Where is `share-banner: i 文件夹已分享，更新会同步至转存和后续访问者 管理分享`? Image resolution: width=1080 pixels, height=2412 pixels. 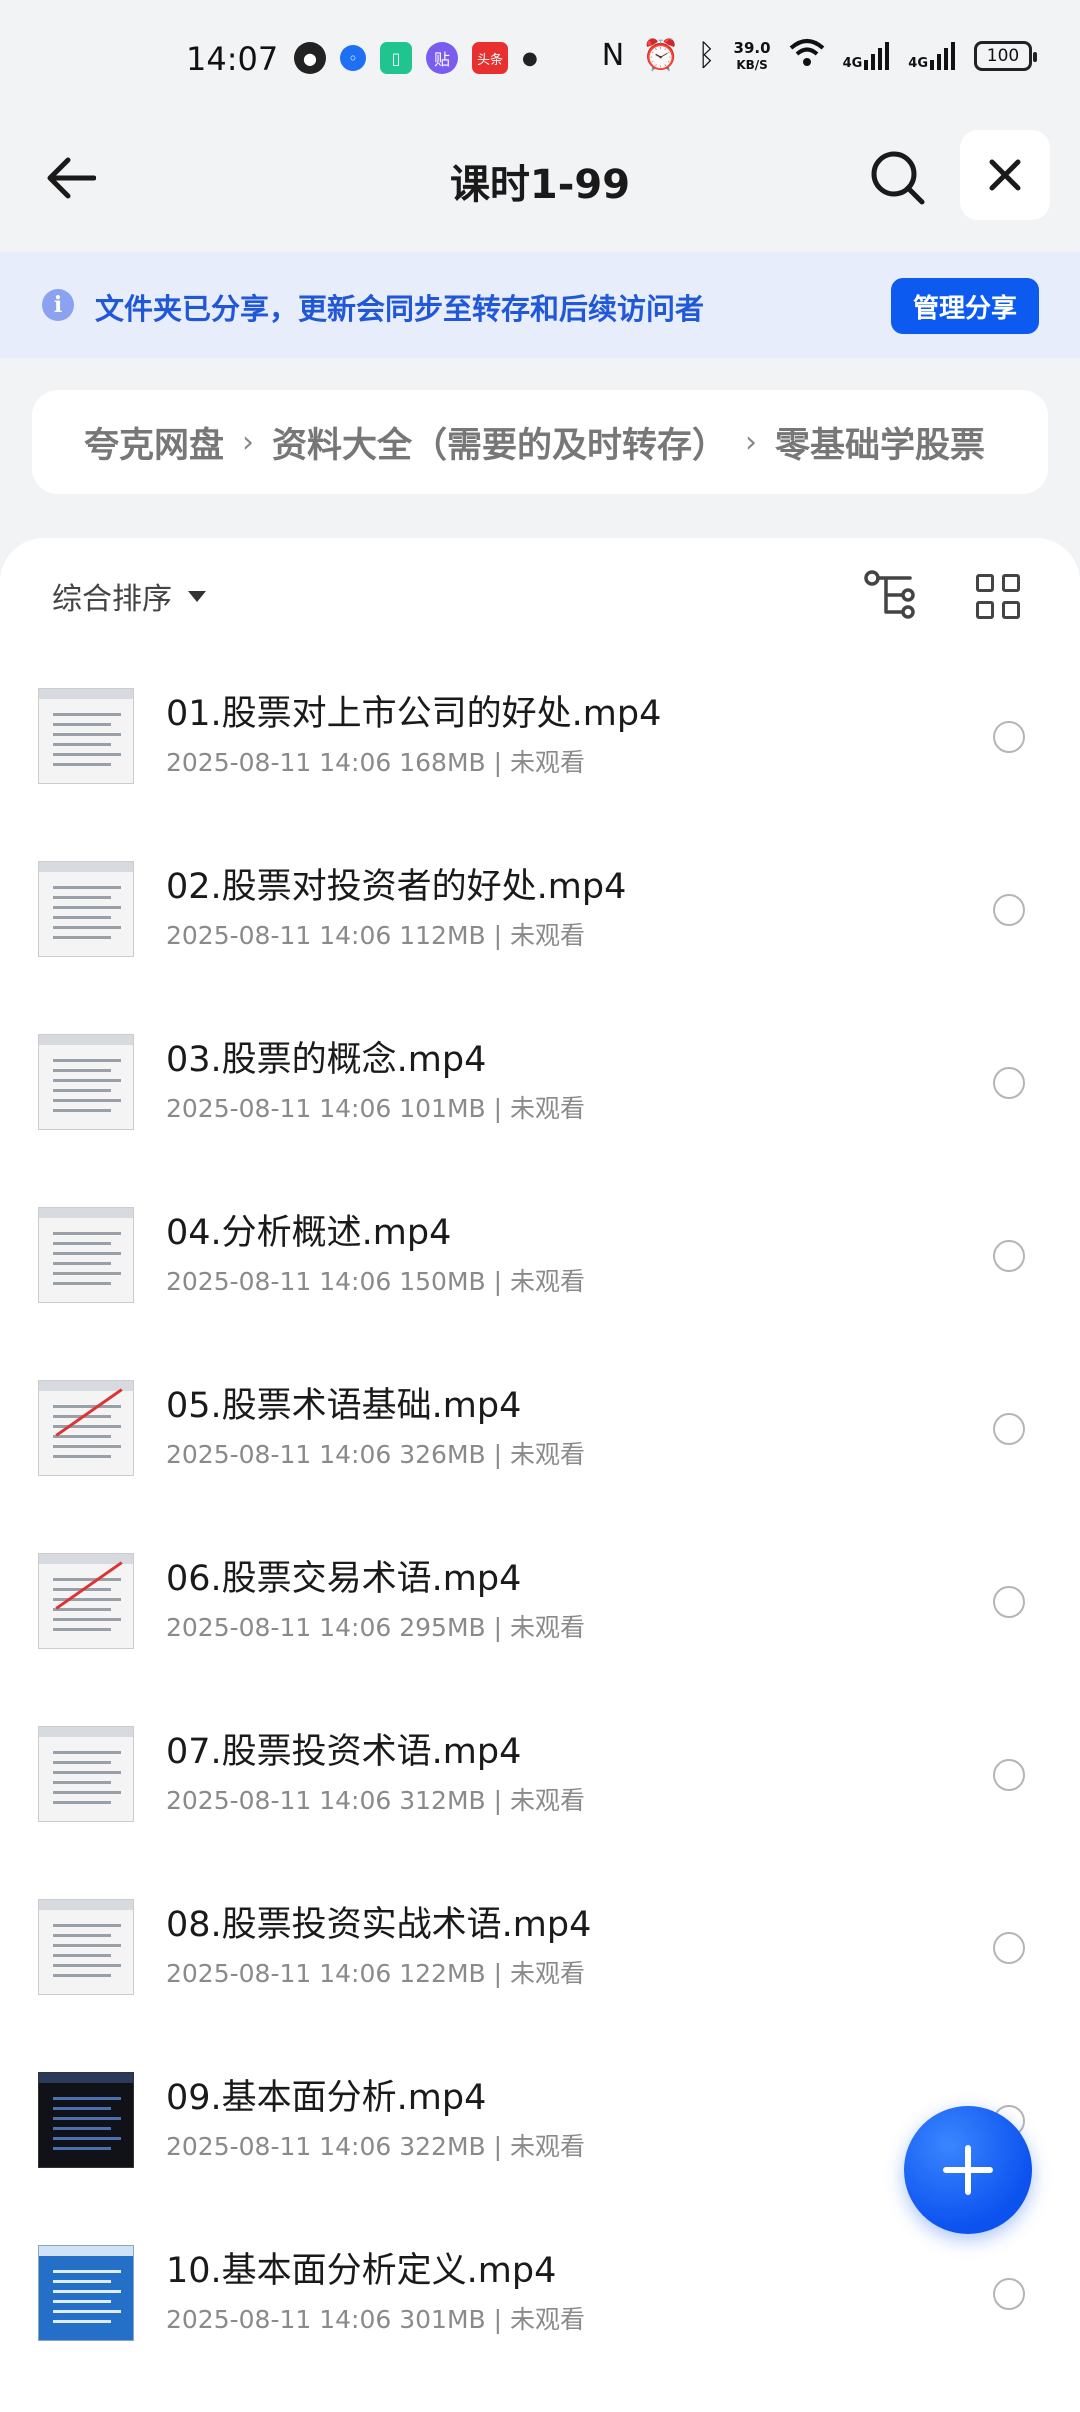
share-banner: i 文件夹已分享，更新会同步至转存和后续访问者 管理分享 is located at coordinates (540, 305).